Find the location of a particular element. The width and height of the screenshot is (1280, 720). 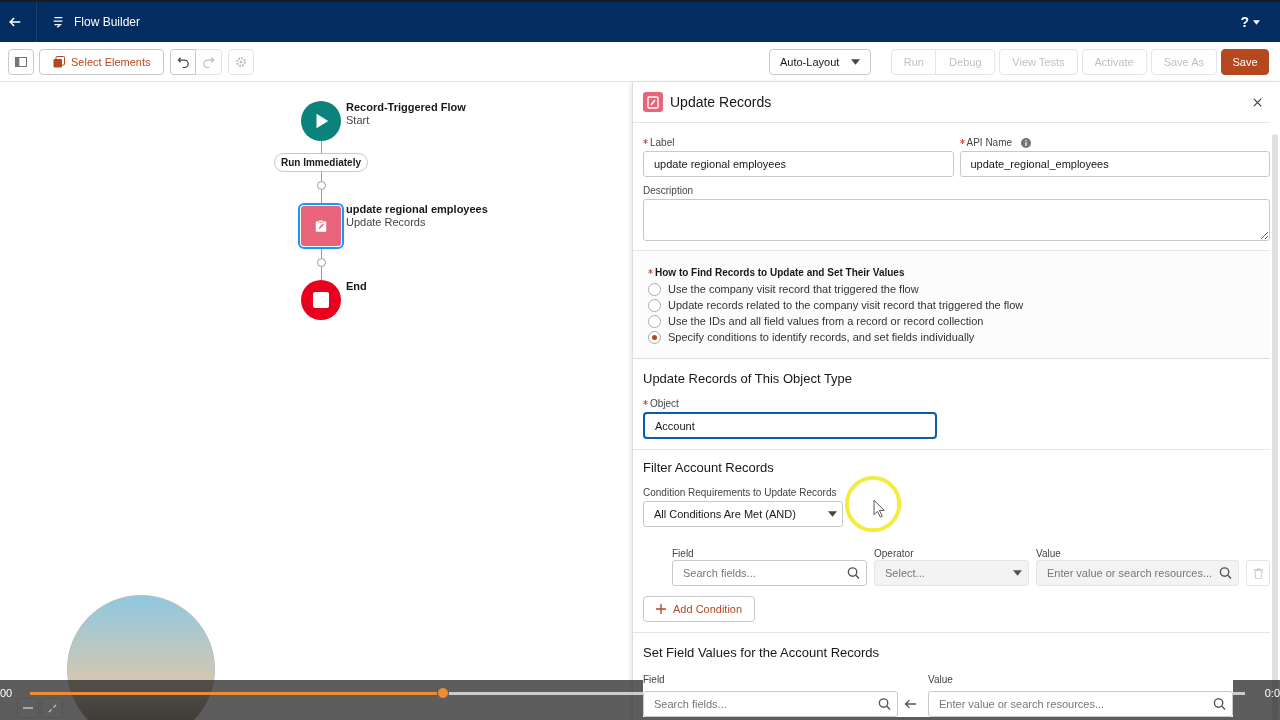

select-elements-icon is located at coordinates (59, 61).